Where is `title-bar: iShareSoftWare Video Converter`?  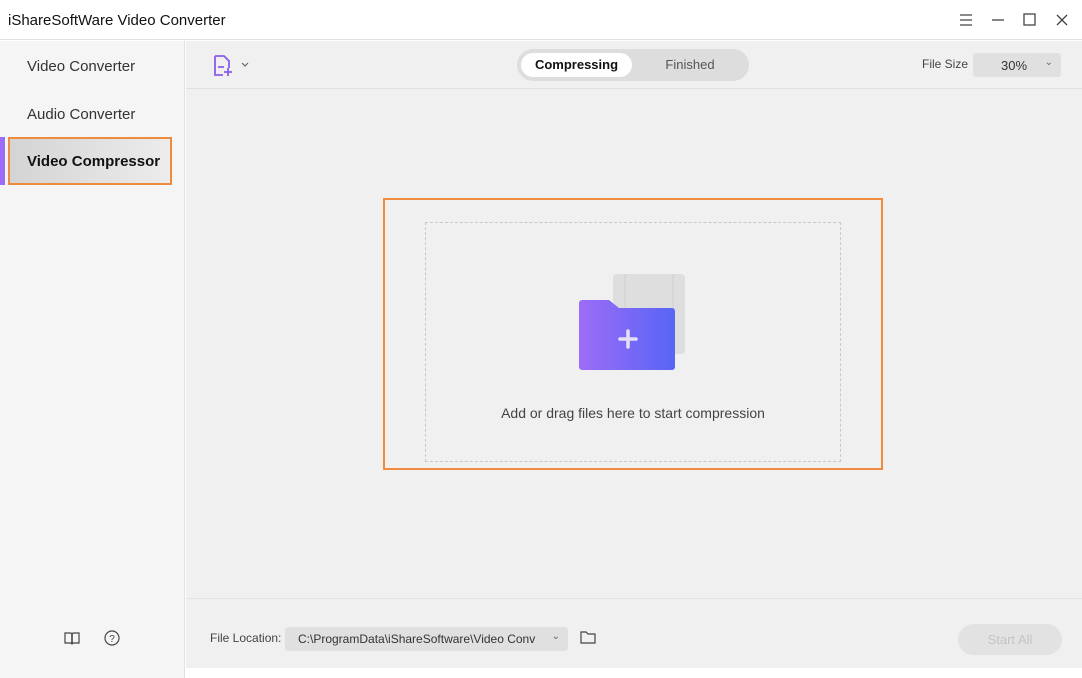
title-bar: iShareSoftWare Video Converter is located at coordinates (541, 20).